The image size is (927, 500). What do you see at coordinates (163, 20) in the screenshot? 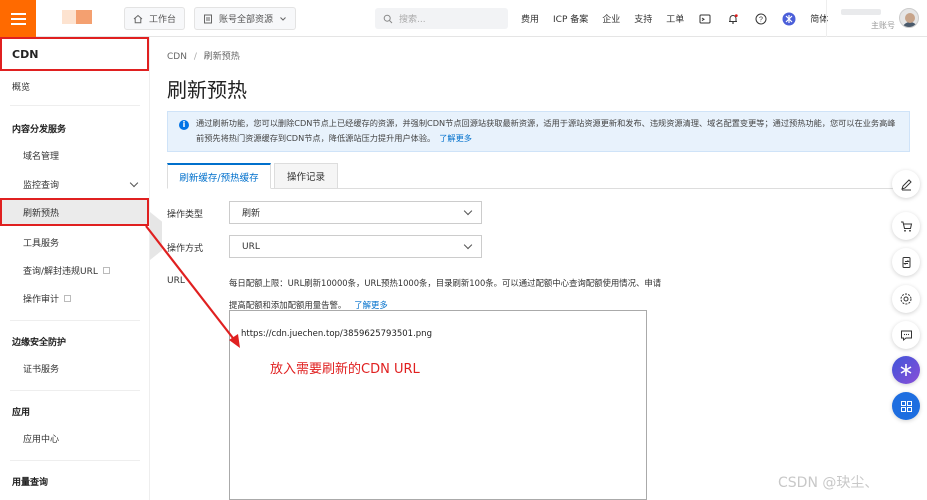
I see `workbench-label: 工作台` at bounding box center [163, 20].